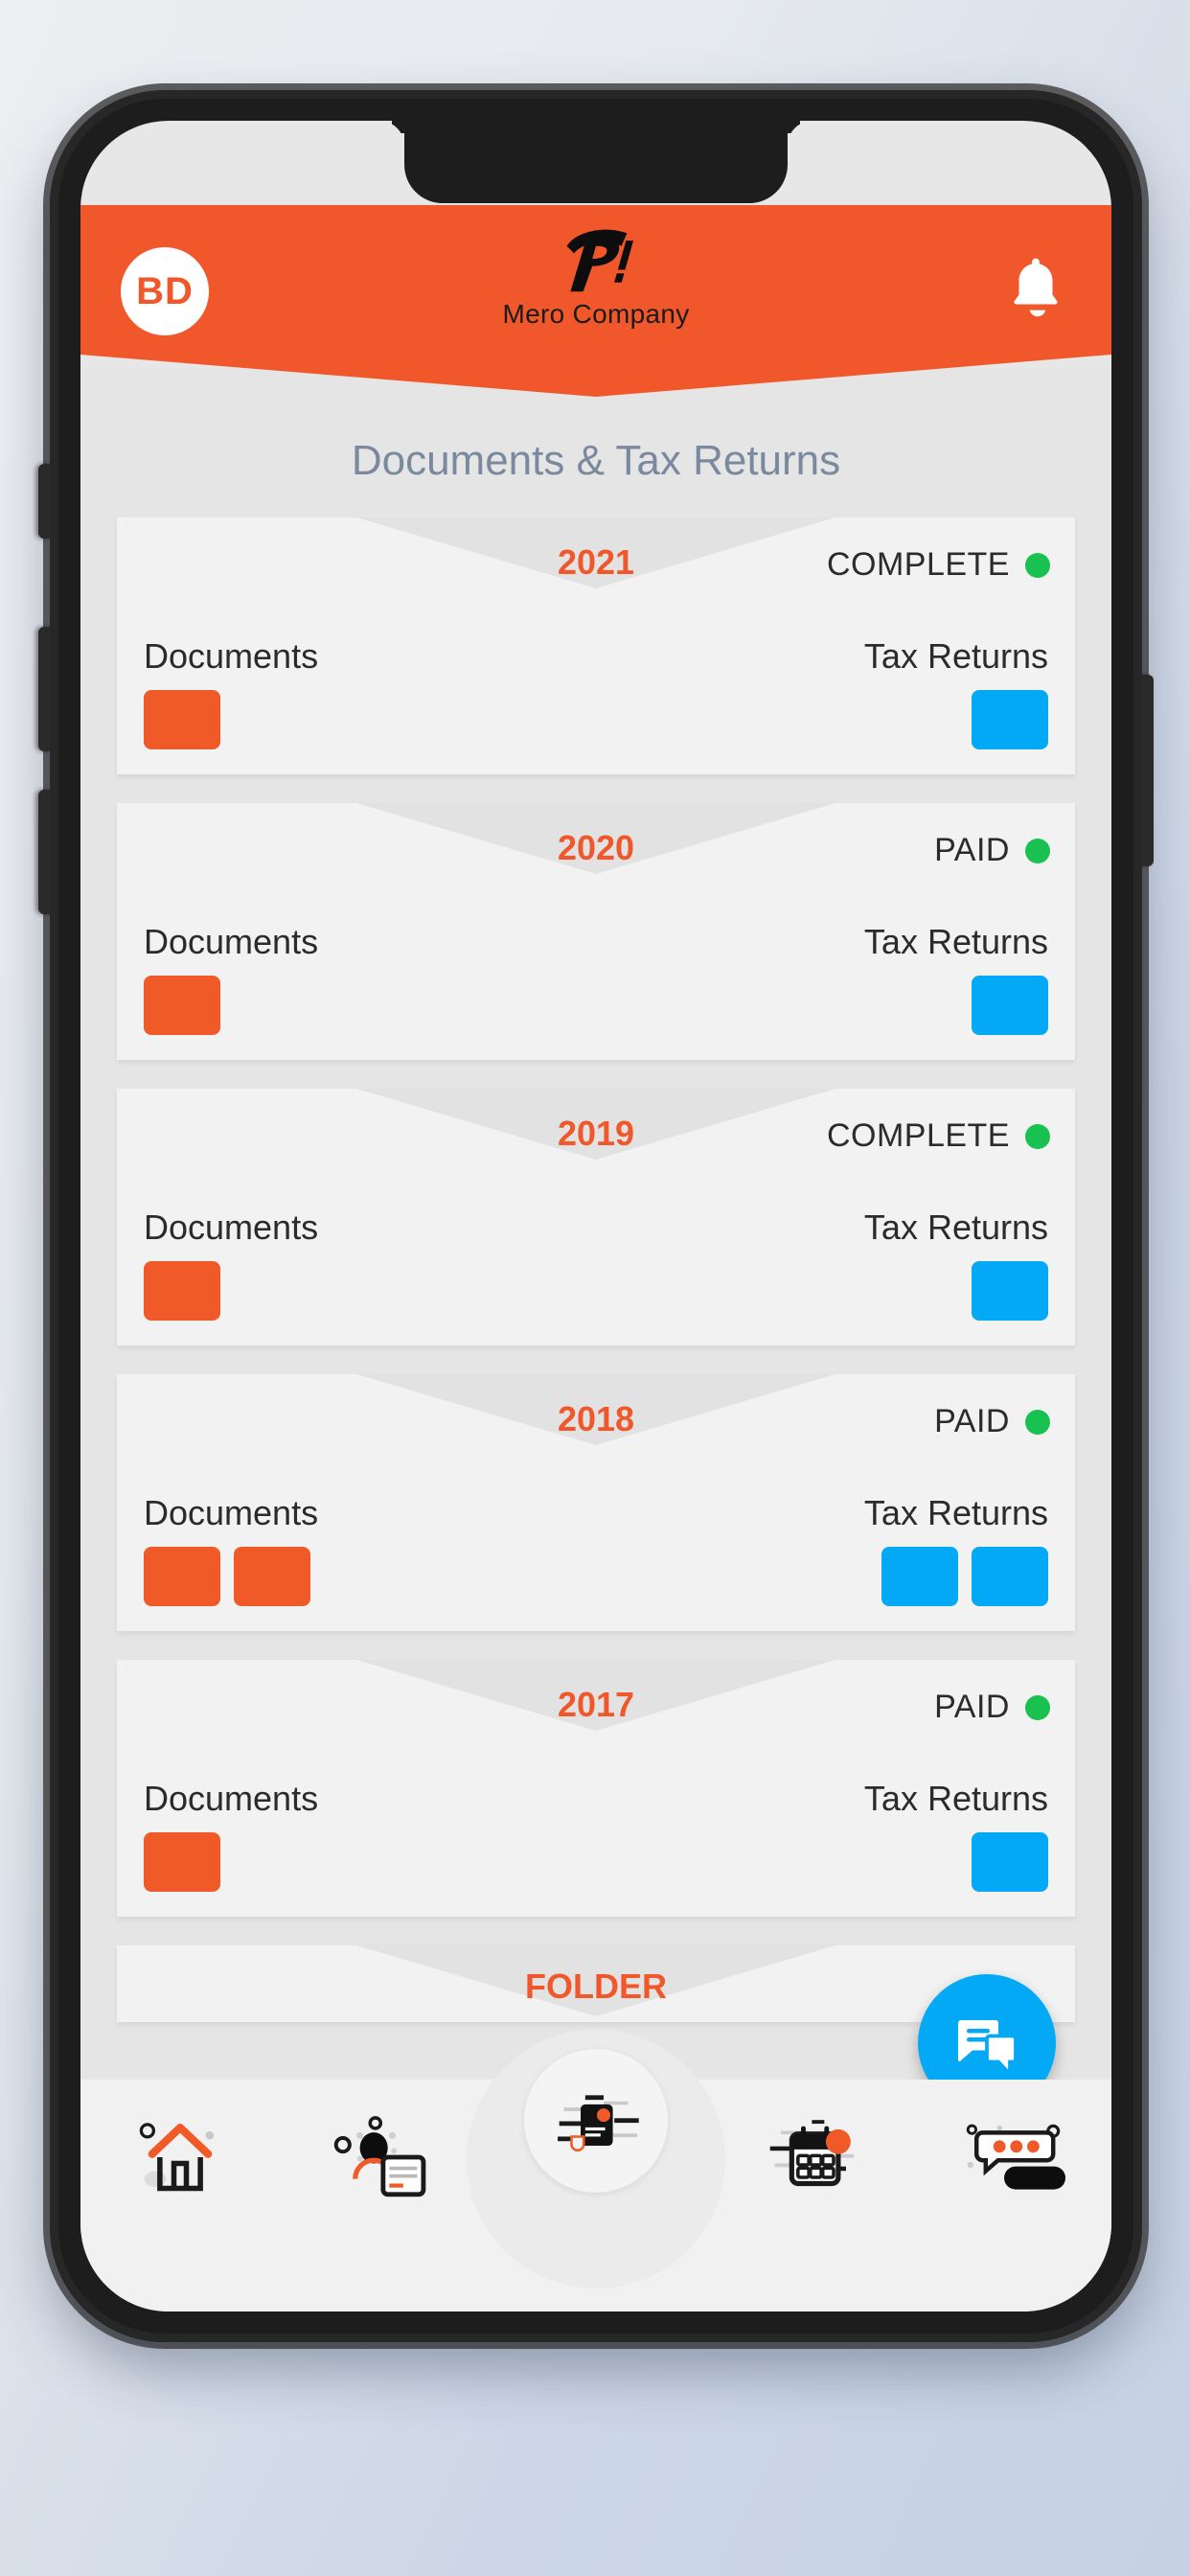  I want to click on nav-center-circle, so click(595, 2121).